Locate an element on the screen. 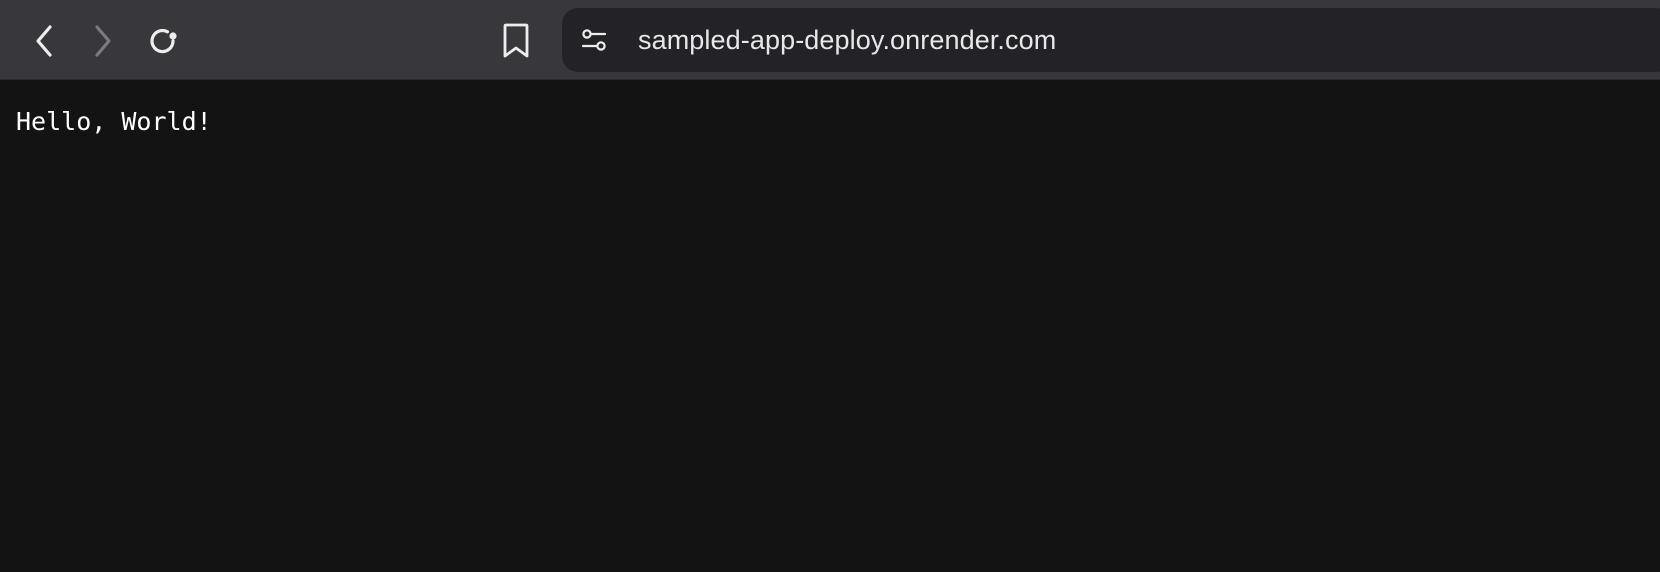  reload-icon is located at coordinates (163, 41).